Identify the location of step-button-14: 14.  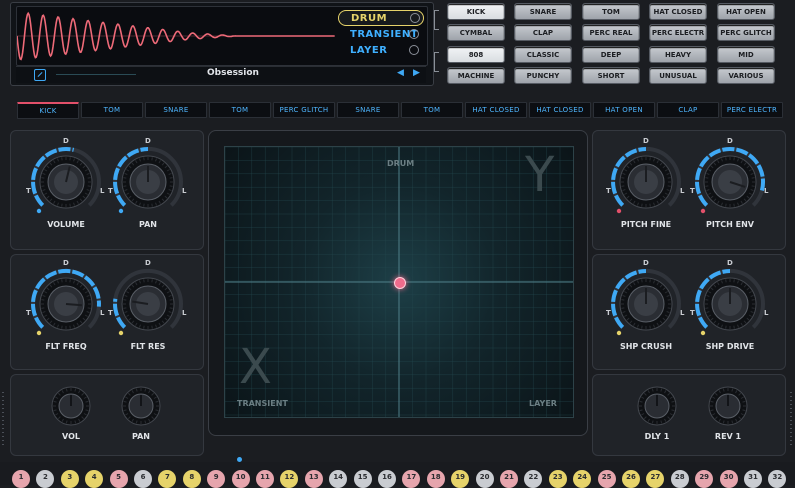
(338, 479).